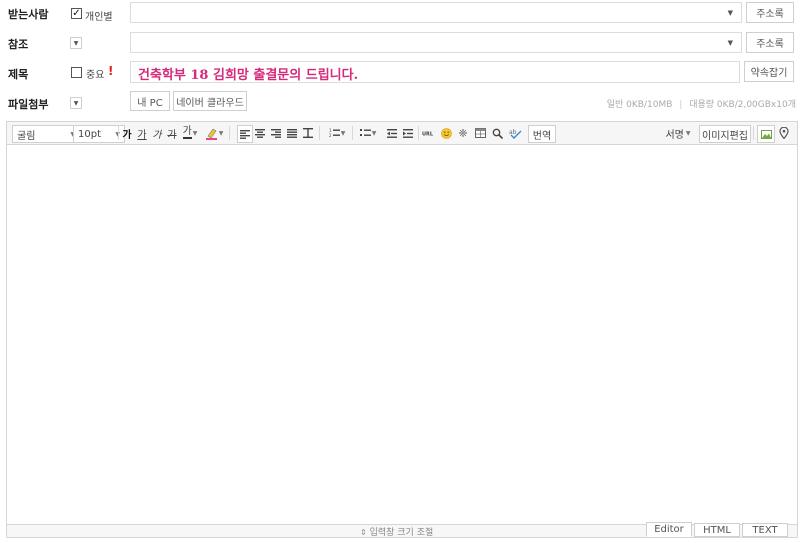  I want to click on indent-button, so click(408, 133).